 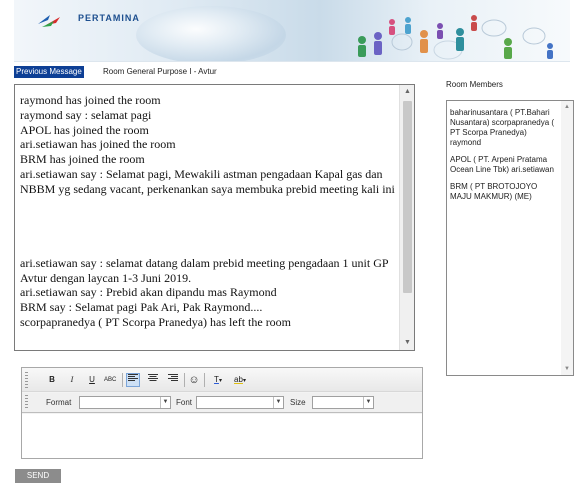 I want to click on pertamina-logo, so click(x=49, y=21).